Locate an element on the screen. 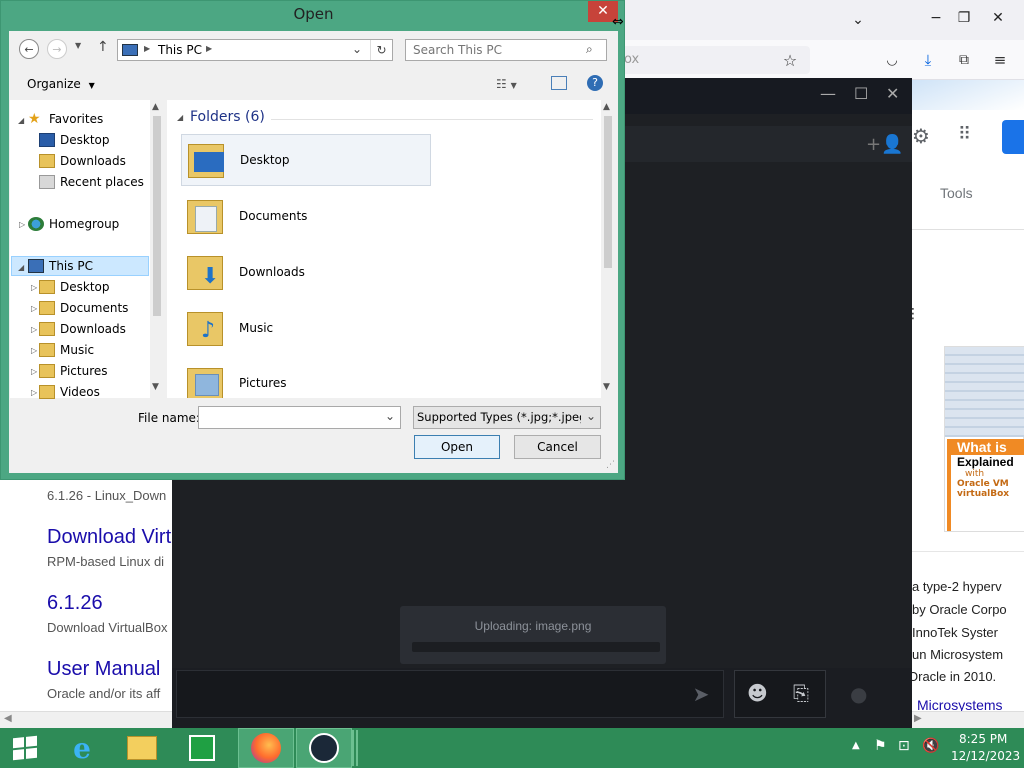  restore-icon: ❐ is located at coordinates (964, 18).